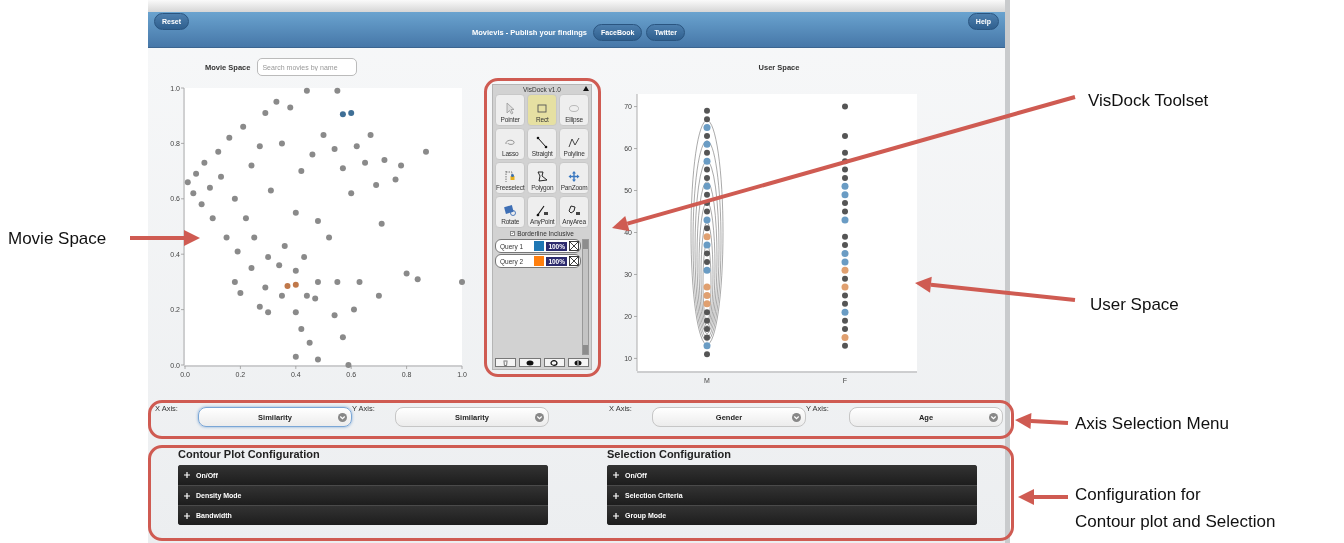  What do you see at coordinates (1148, 101) in the screenshot?
I see `callout-label: VisDock Toolset` at bounding box center [1148, 101].